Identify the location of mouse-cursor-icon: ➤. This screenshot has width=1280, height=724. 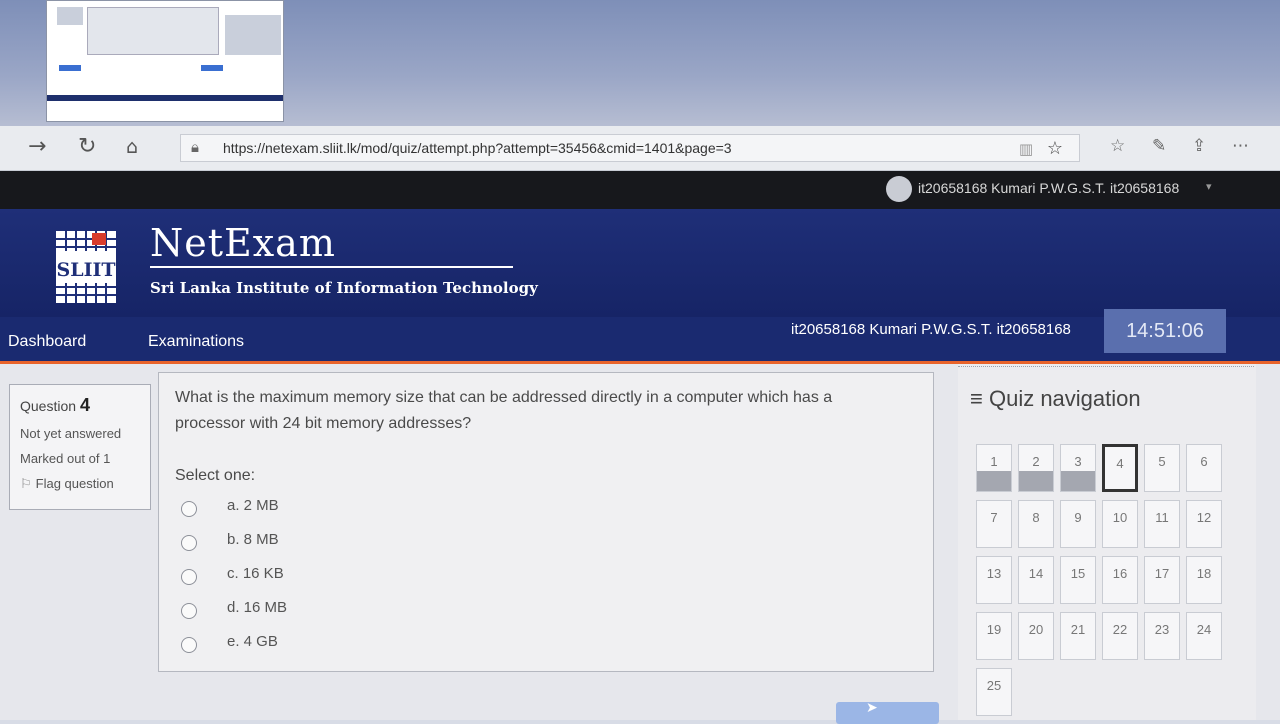
(872, 708).